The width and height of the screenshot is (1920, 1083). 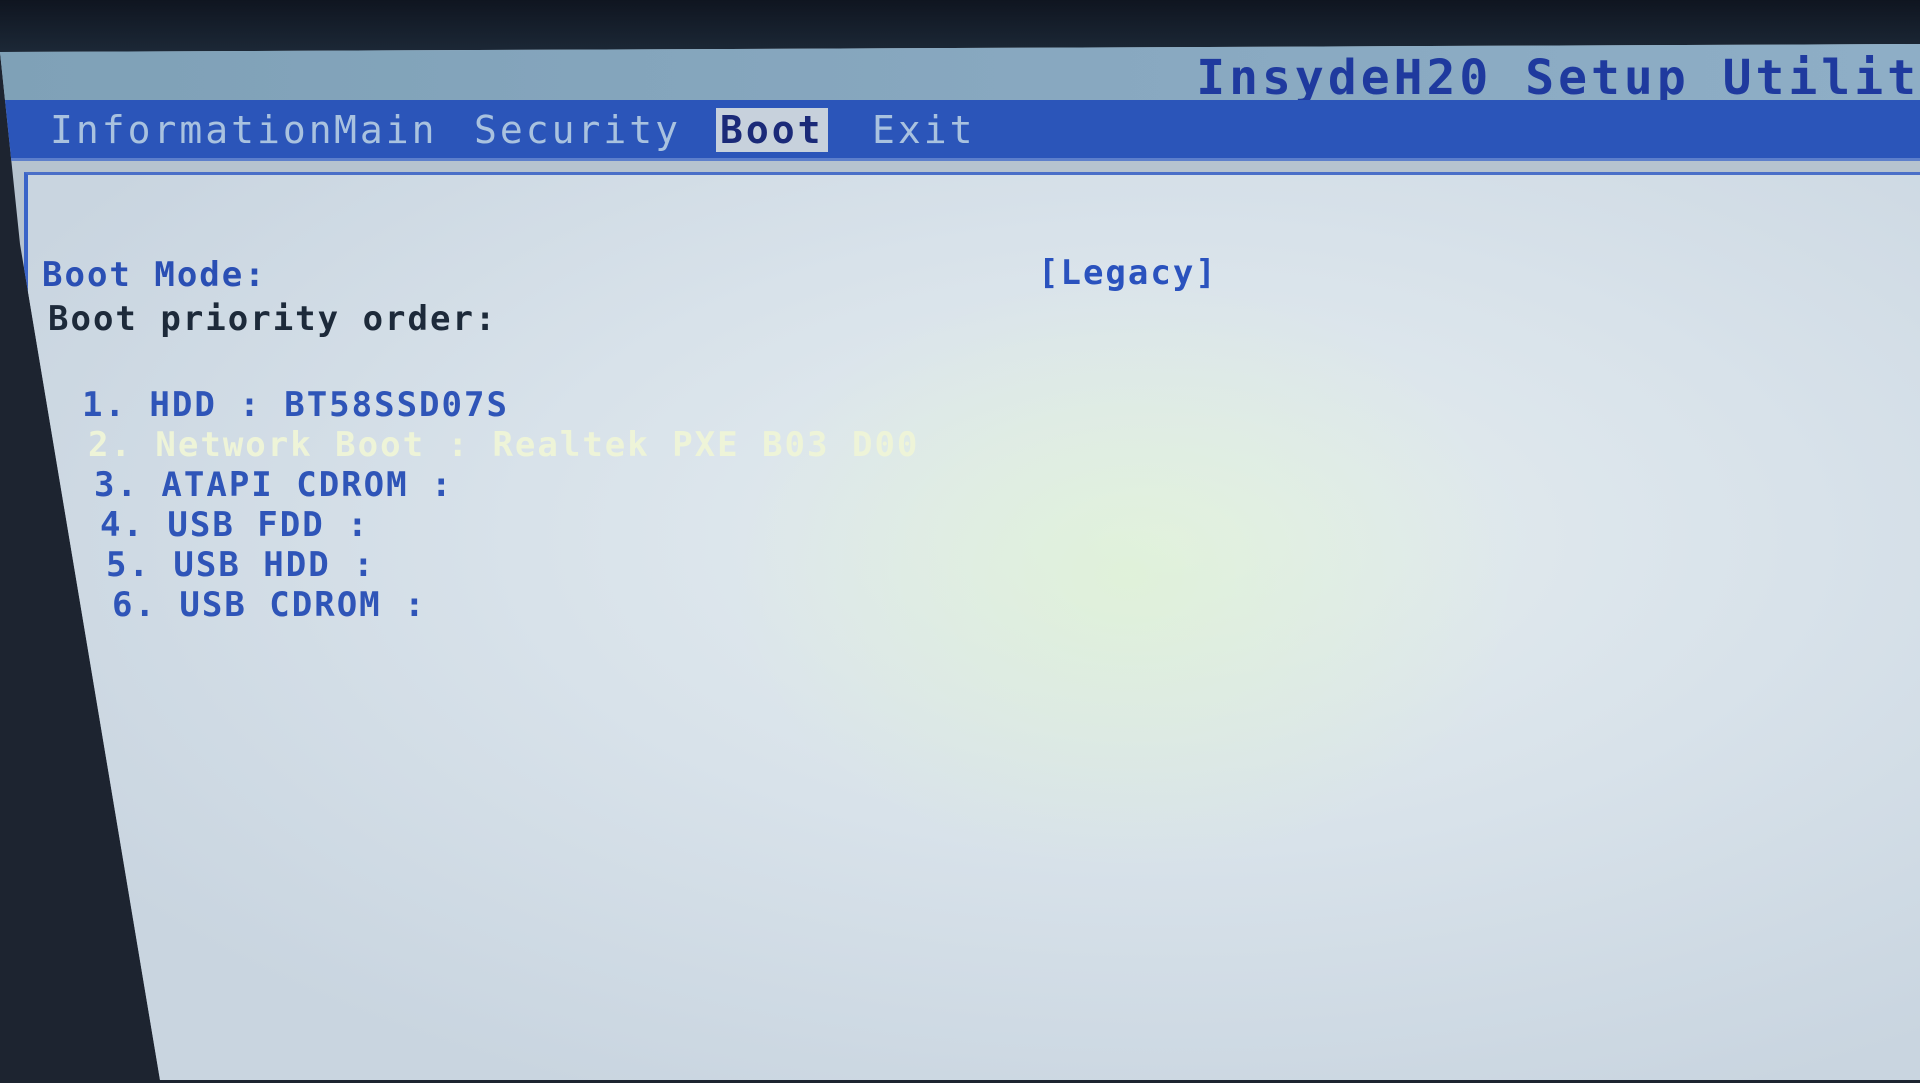 I want to click on tab-security: Security, so click(x=577, y=130).